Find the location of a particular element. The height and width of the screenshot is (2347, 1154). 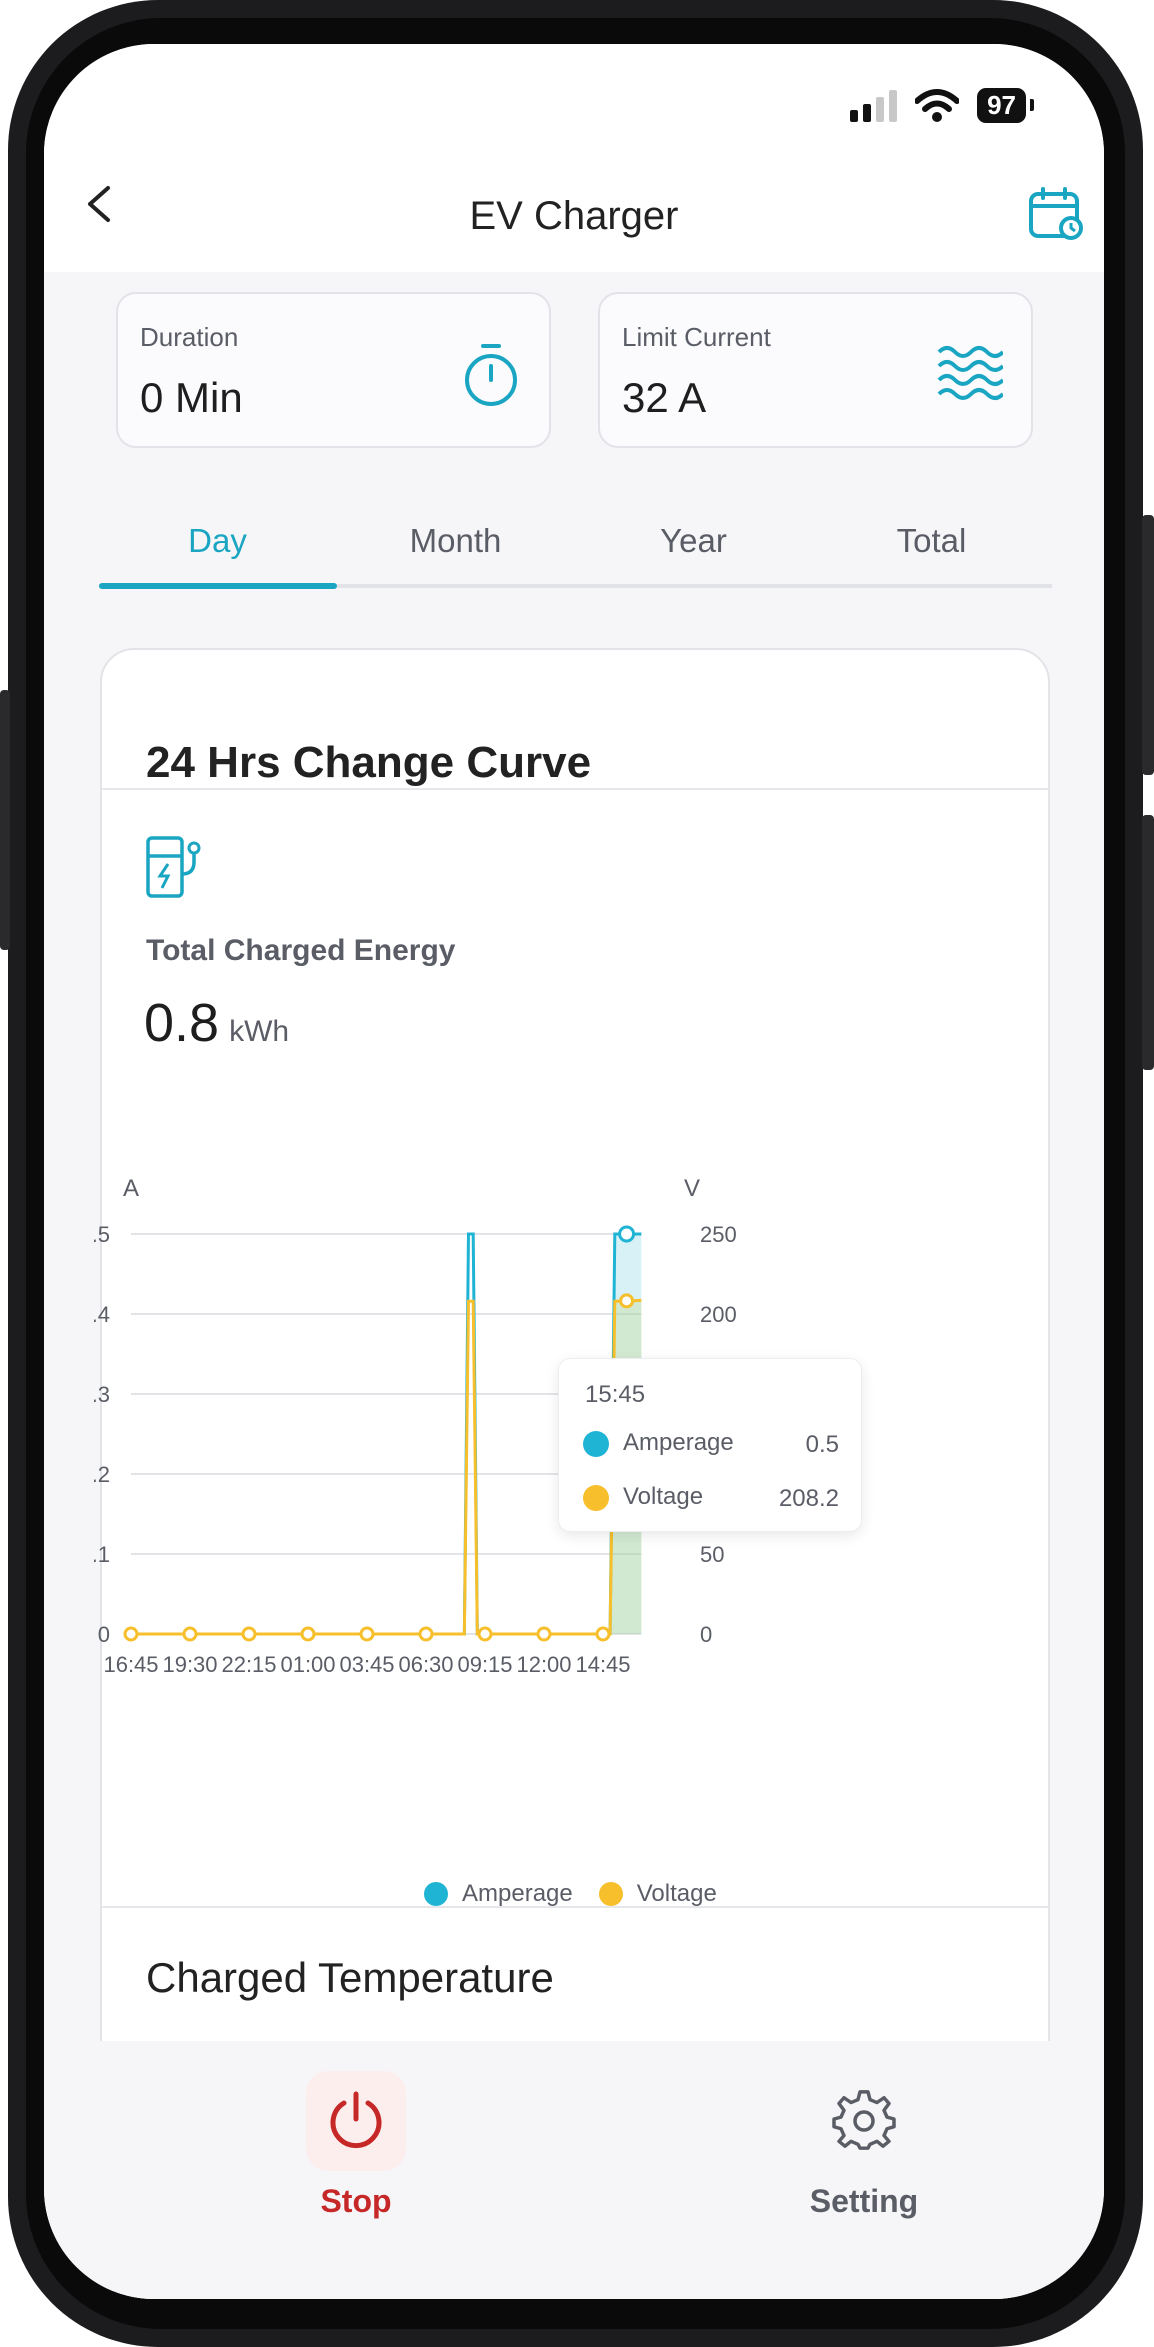

stop-button: Stop is located at coordinates (356, 2145).